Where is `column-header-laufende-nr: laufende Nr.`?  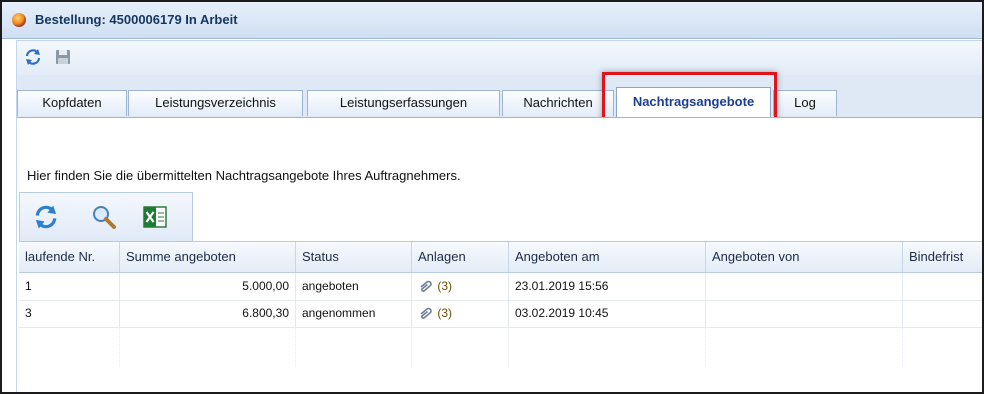 column-header-laufende-nr: laufende Nr. is located at coordinates (69, 257).